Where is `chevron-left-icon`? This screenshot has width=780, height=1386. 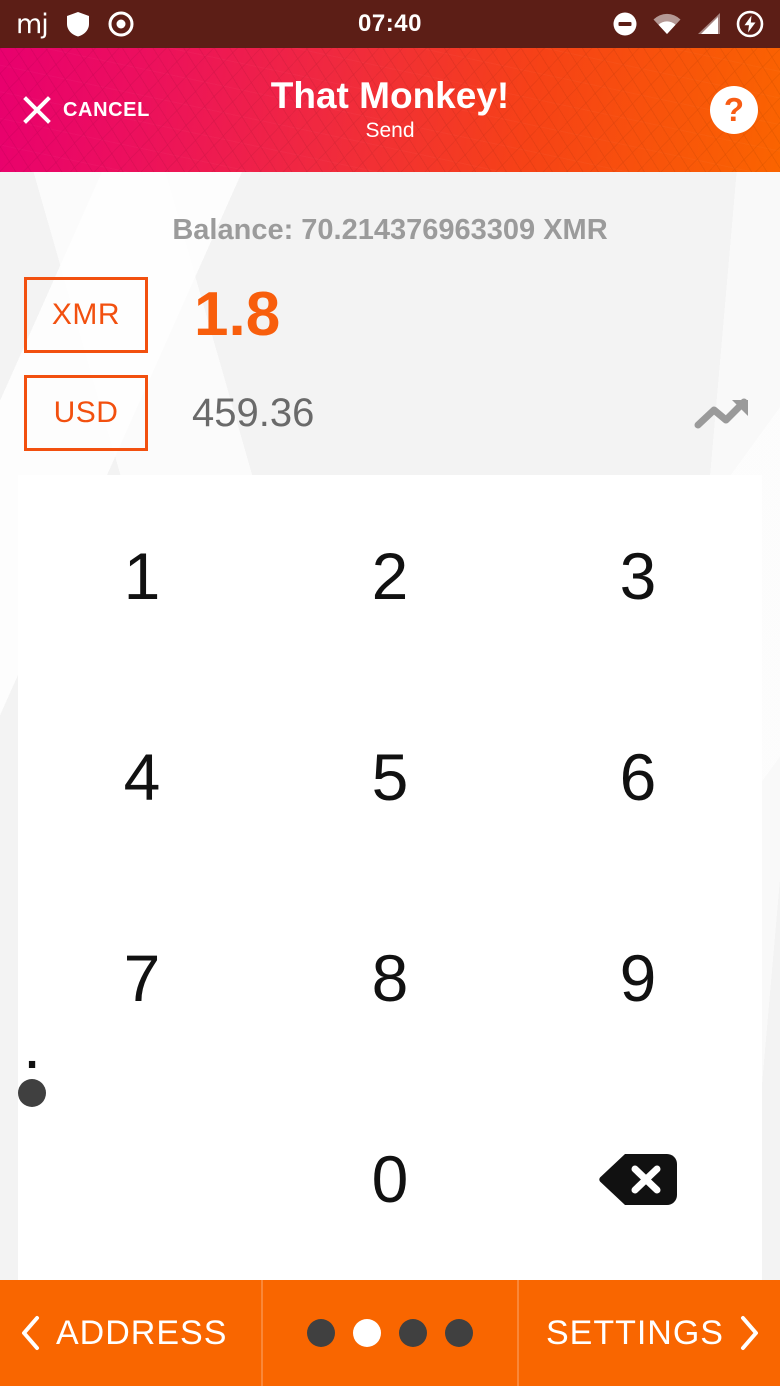 chevron-left-icon is located at coordinates (30, 1333).